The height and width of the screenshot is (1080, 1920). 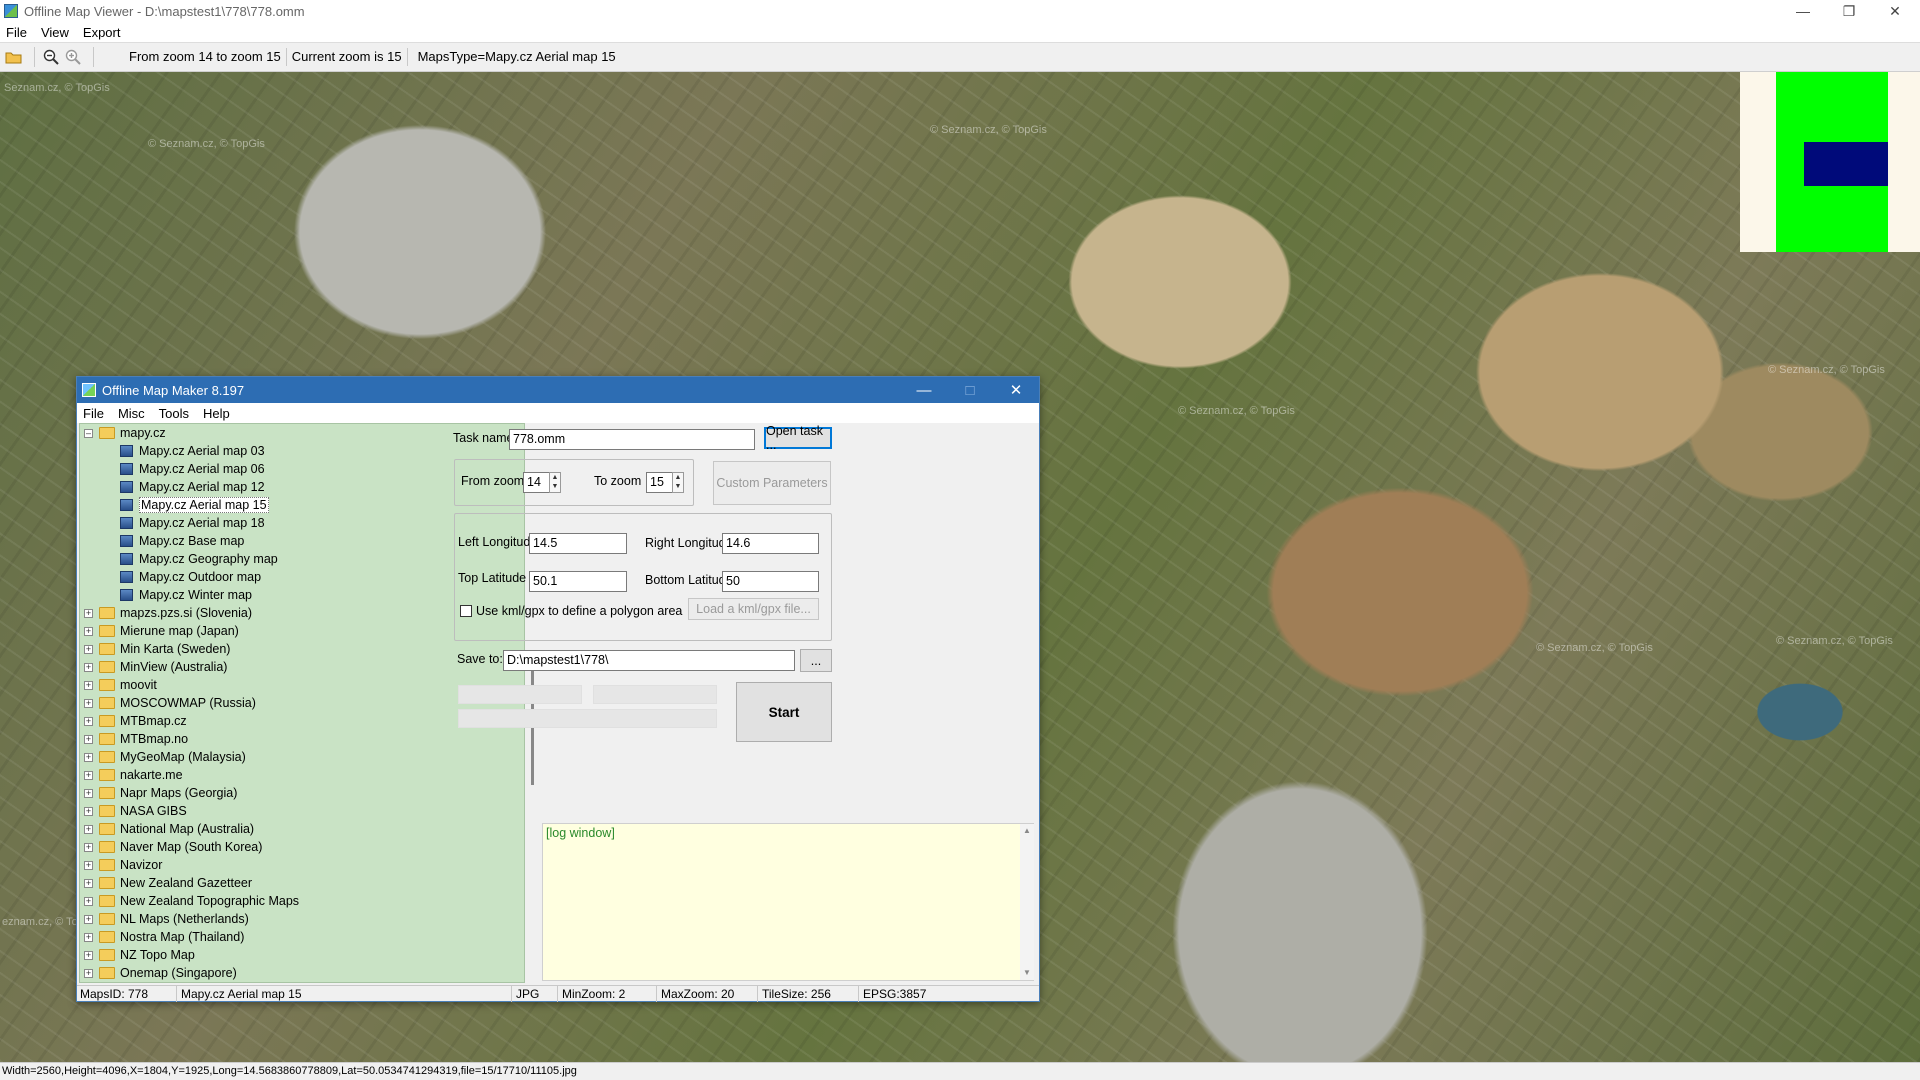 I want to click on dialog-menu-help: Help, so click(x=216, y=413).